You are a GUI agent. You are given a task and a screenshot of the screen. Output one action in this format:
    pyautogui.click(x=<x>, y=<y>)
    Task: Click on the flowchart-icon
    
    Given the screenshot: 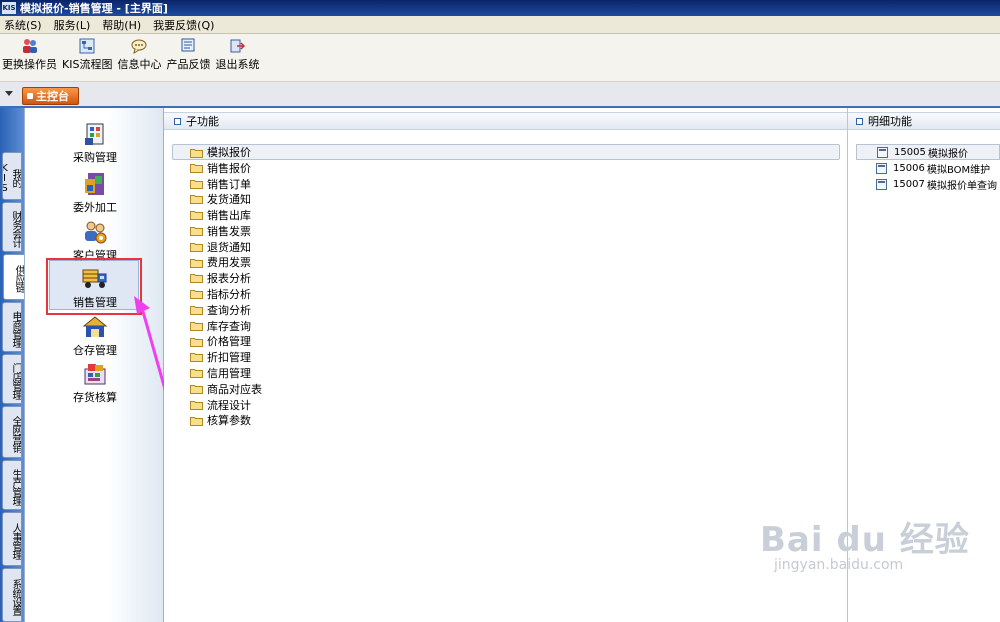 What is the action you would take?
    pyautogui.click(x=87, y=46)
    